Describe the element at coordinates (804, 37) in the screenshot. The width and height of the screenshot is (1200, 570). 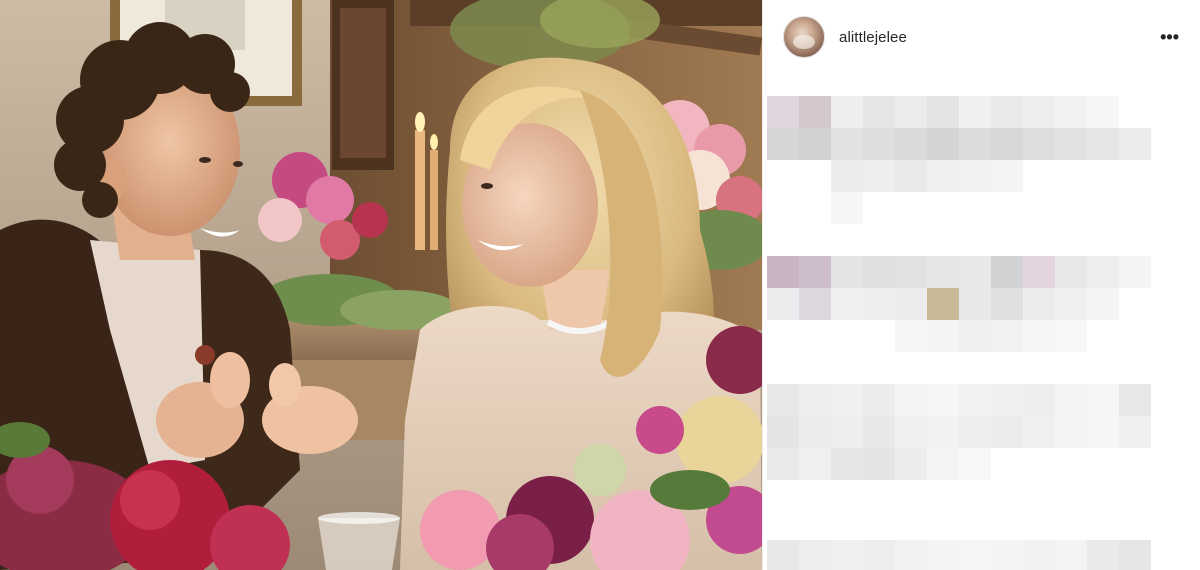
I see `user-avatar` at that location.